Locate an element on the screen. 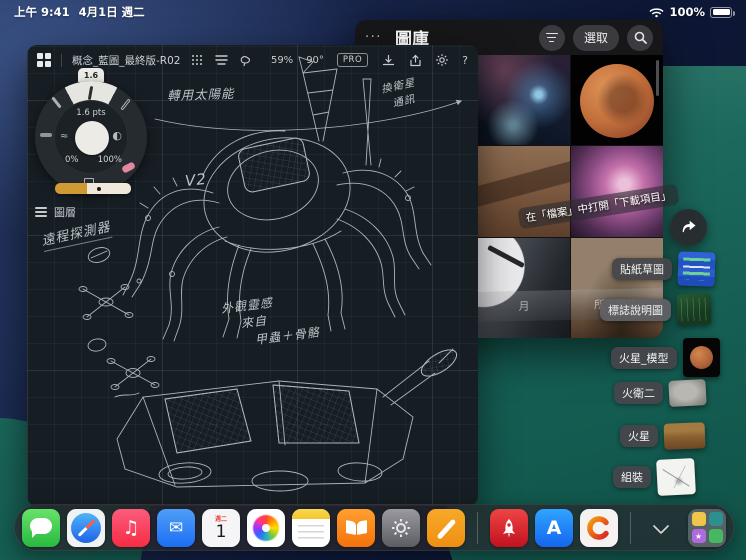  forward-arrow-icon is located at coordinates (689, 226).